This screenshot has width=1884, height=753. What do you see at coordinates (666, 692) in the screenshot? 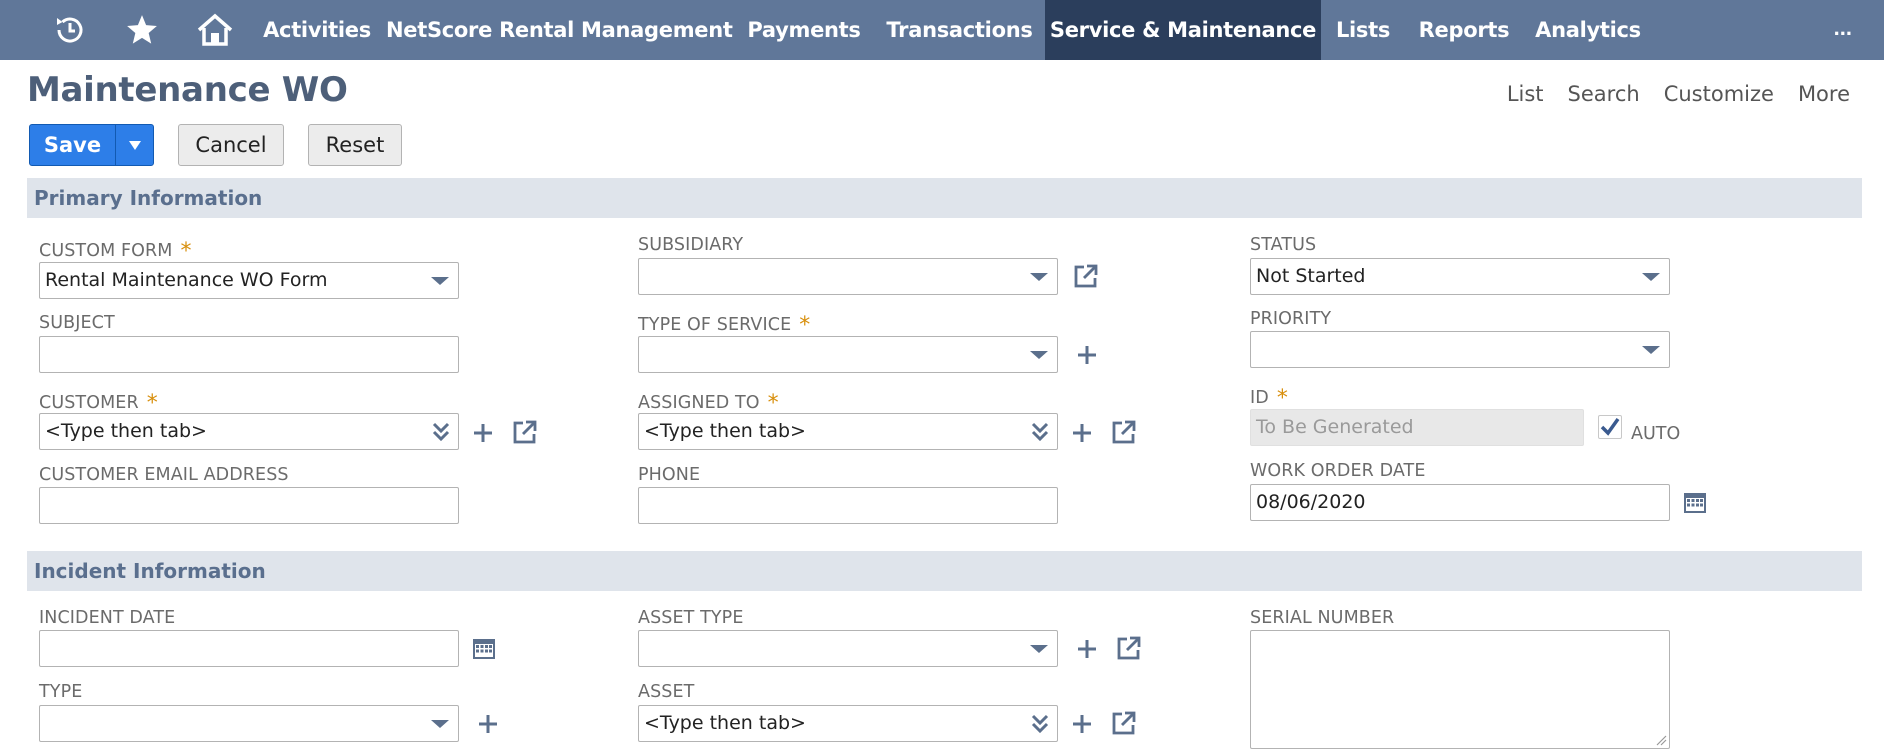
I see `asset-label: ASSET` at bounding box center [666, 692].